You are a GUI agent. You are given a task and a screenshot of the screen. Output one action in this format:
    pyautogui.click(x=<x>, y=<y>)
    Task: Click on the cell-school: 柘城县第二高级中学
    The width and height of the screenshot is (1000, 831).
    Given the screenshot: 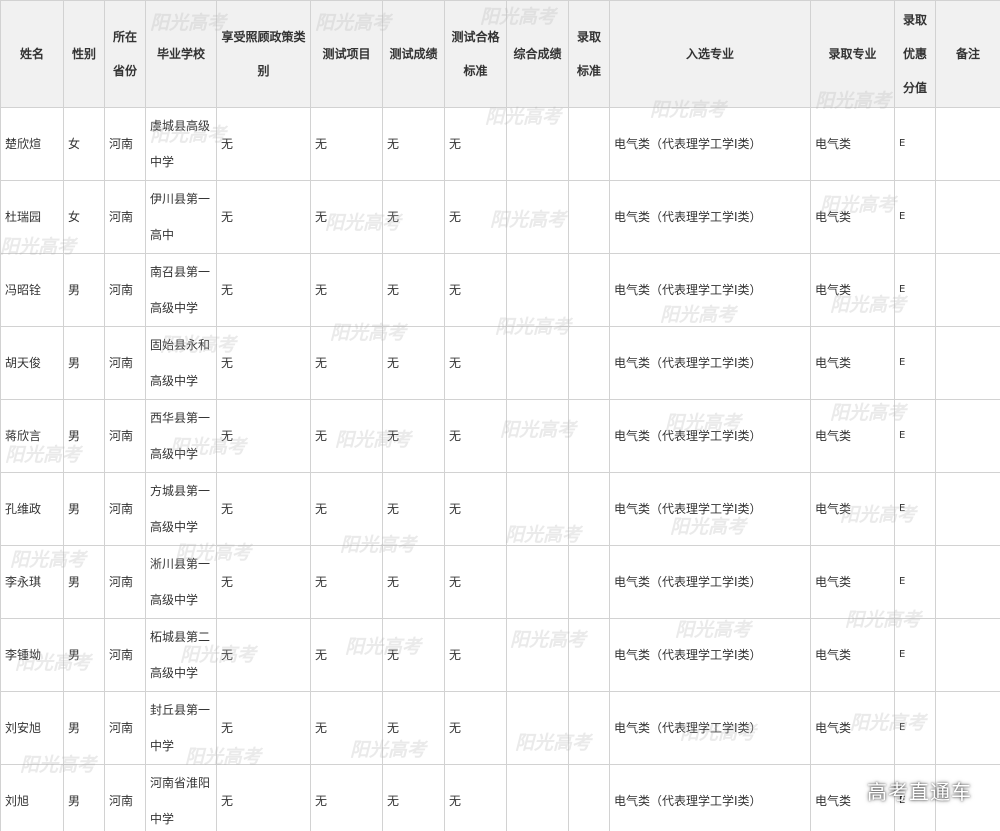 What is the action you would take?
    pyautogui.click(x=181, y=655)
    